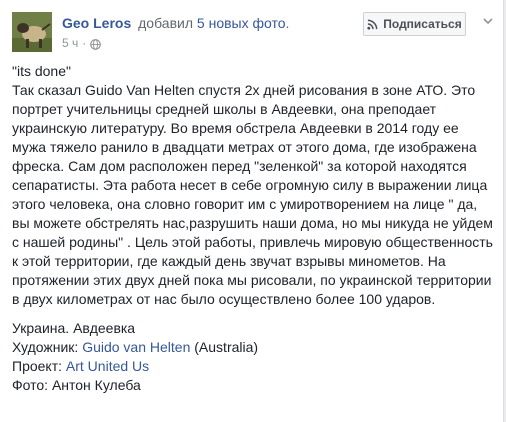  What do you see at coordinates (47, 347) in the screenshot?
I see `artist-label: Художник:` at bounding box center [47, 347].